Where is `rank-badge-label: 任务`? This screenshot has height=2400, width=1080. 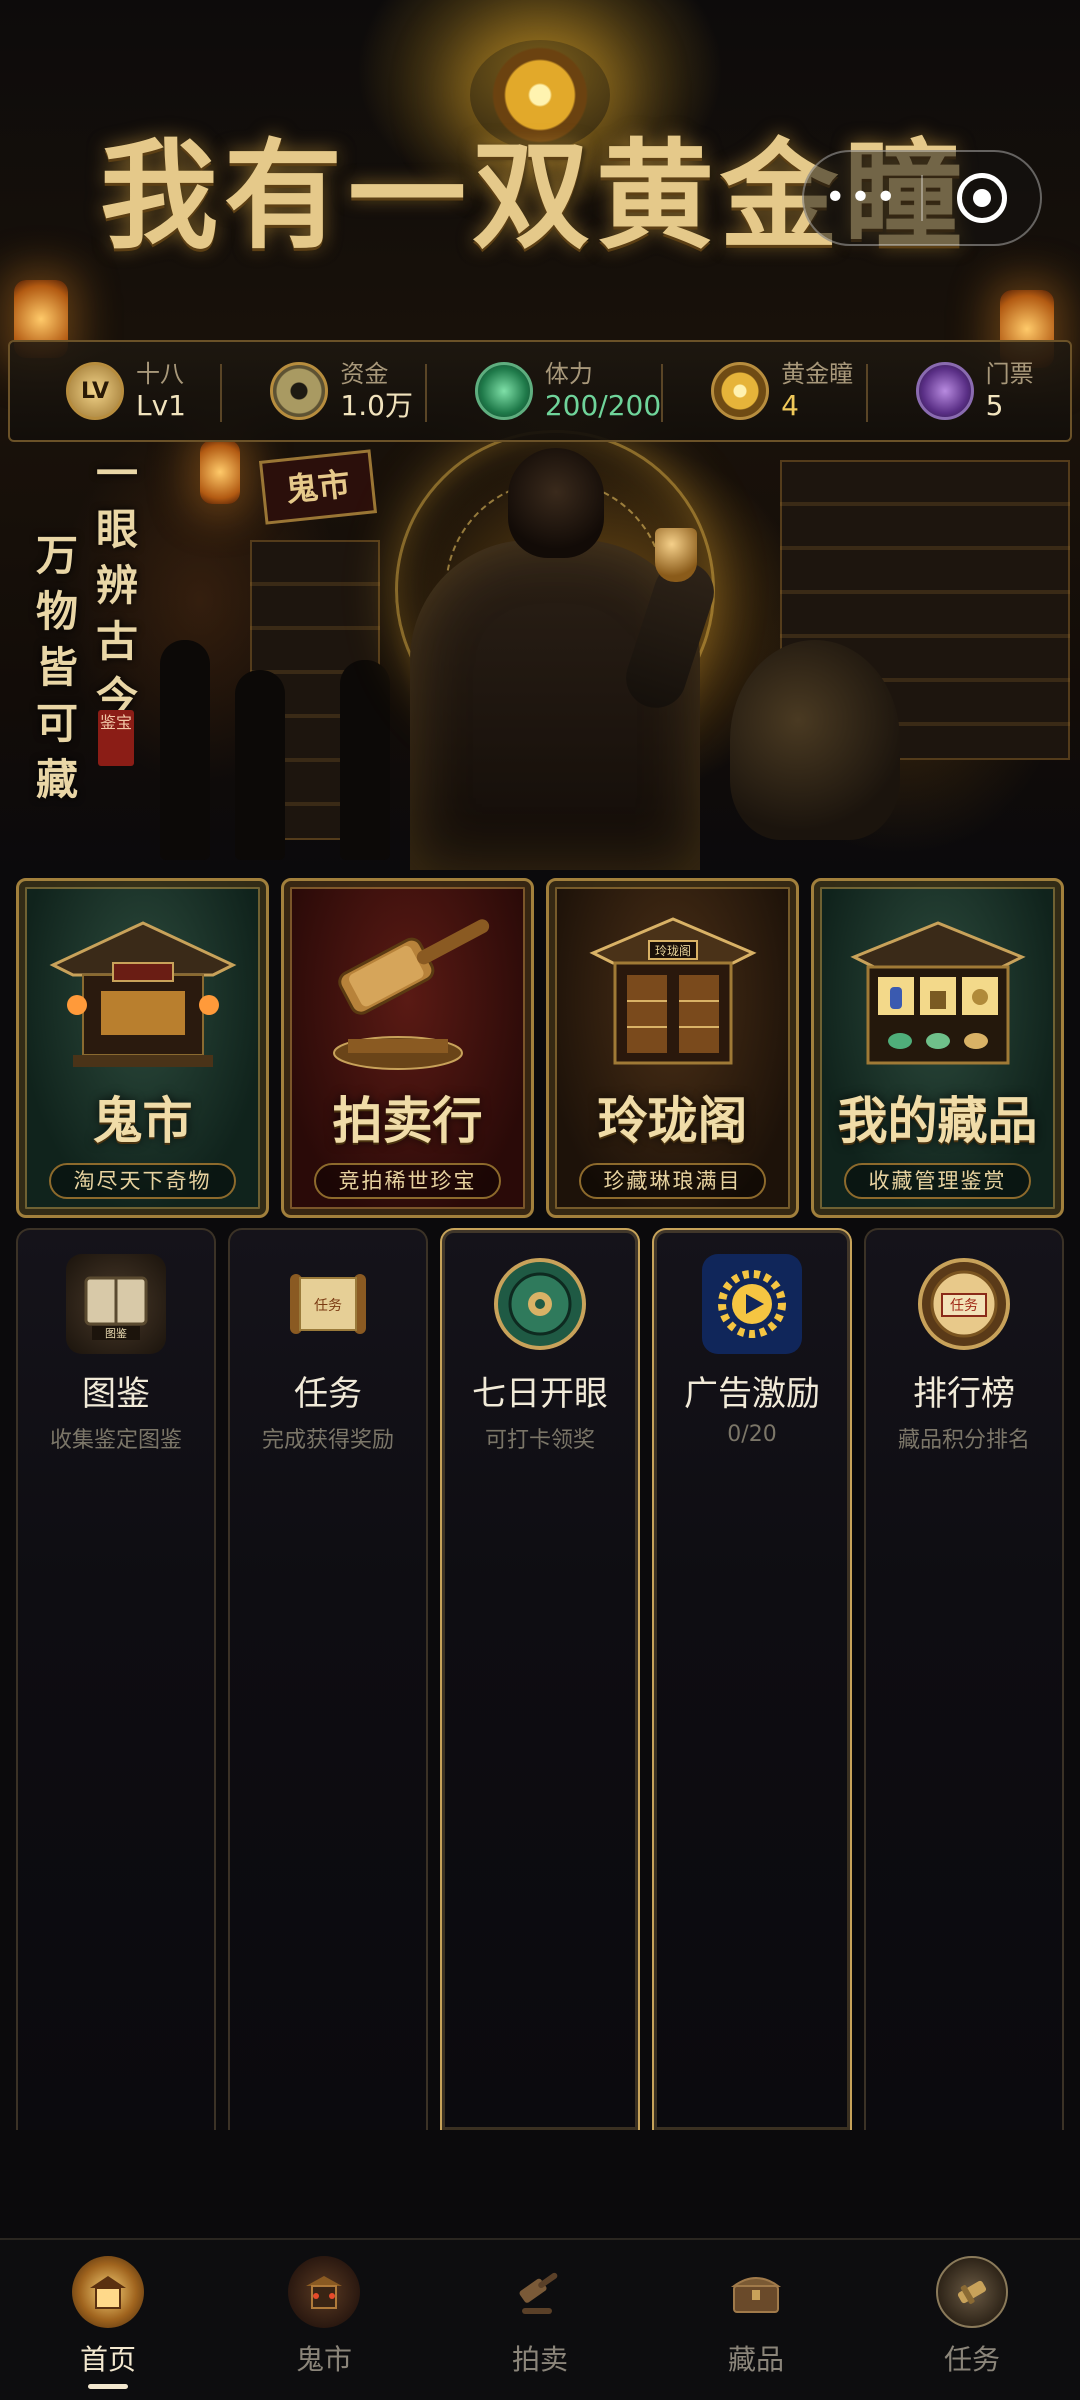
rank-badge-label: 任务 is located at coordinates (964, 1306).